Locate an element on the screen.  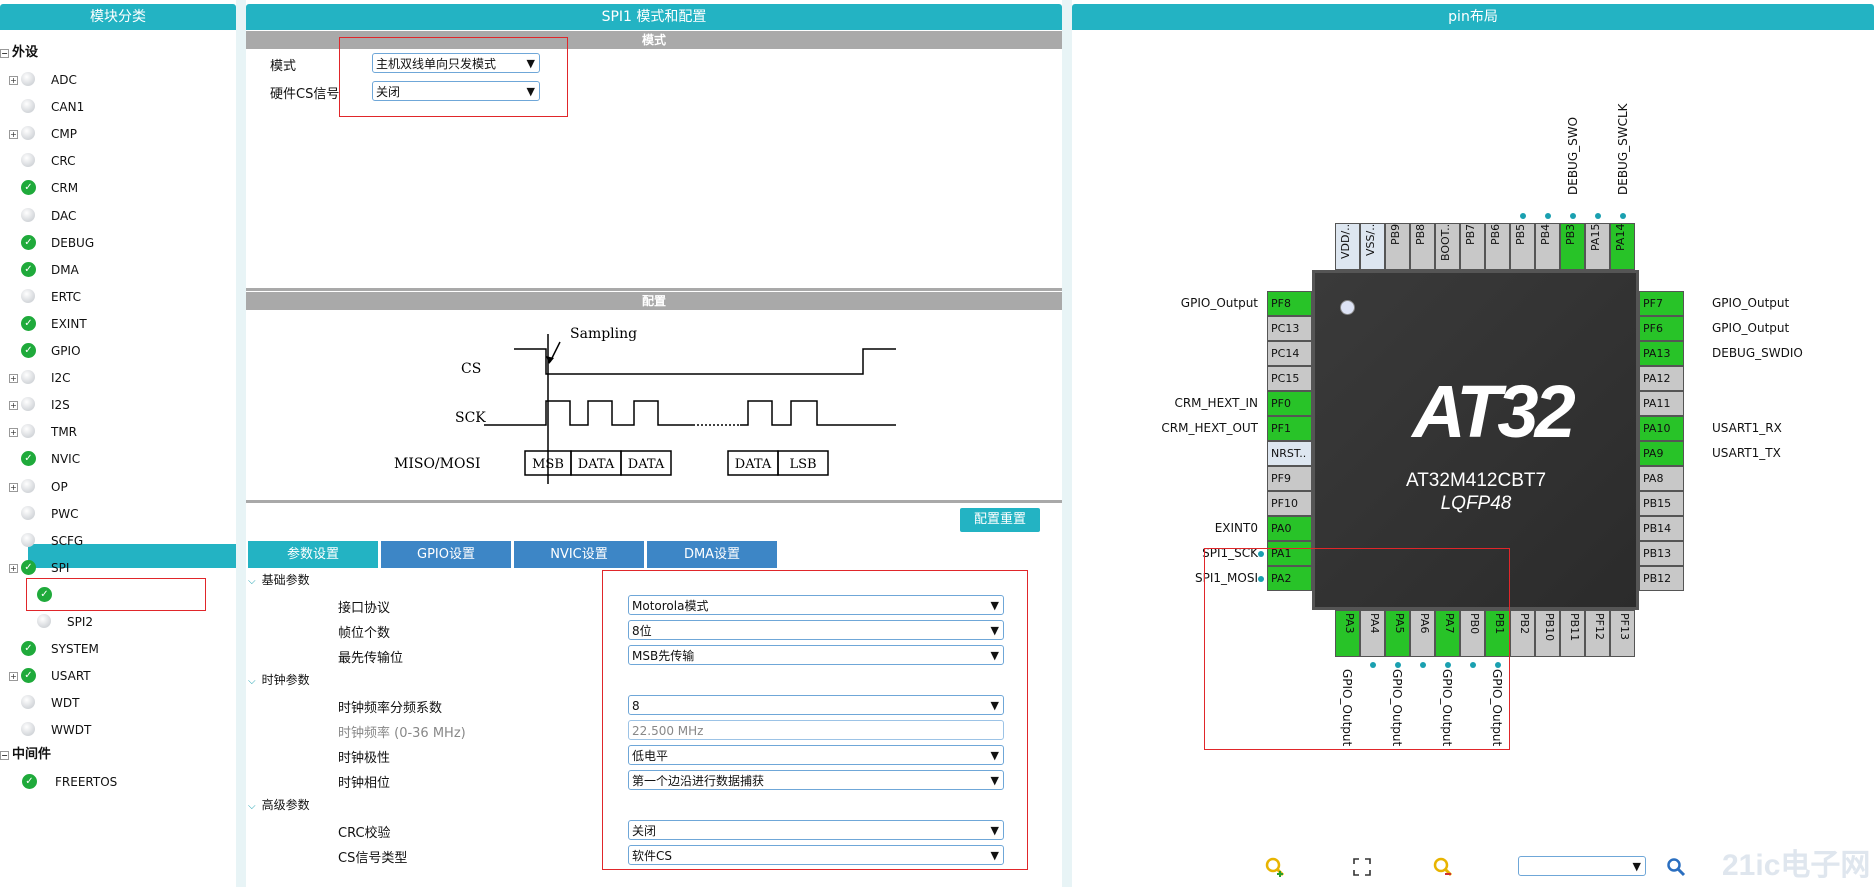
pin-pf13: PF13 is located at coordinates (1622, 633).